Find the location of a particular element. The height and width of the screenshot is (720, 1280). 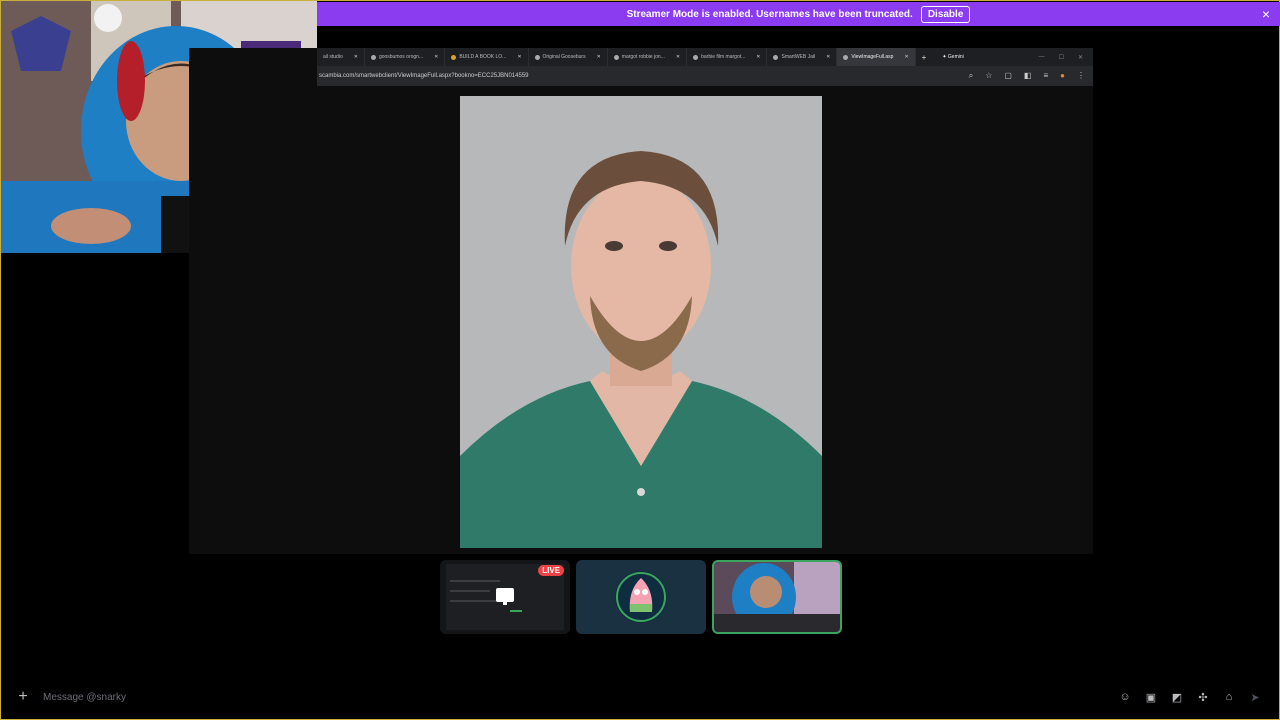

browser-tab: ail studio ✕ is located at coordinates (341, 57).